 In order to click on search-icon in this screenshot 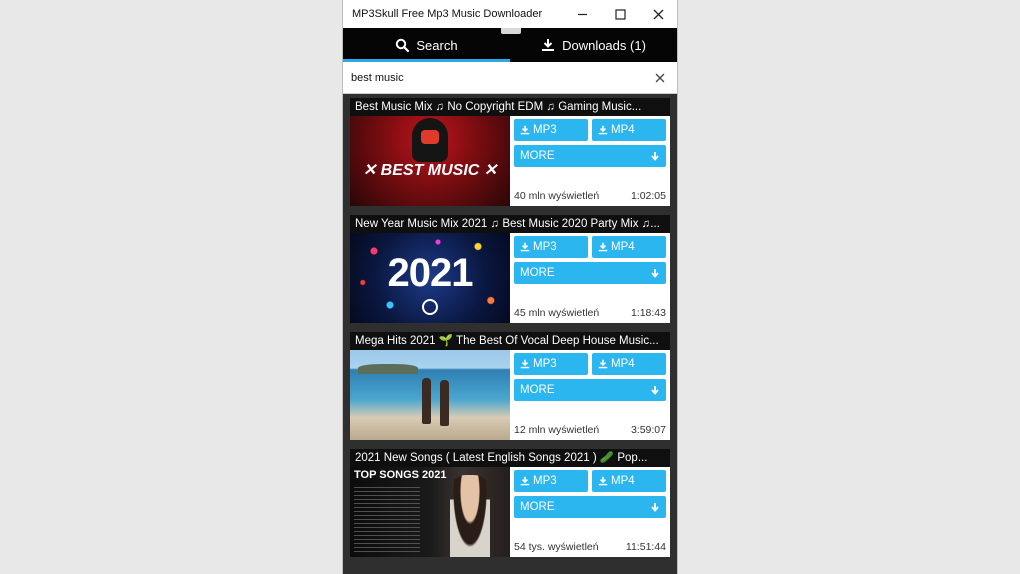, I will do `click(403, 45)`.